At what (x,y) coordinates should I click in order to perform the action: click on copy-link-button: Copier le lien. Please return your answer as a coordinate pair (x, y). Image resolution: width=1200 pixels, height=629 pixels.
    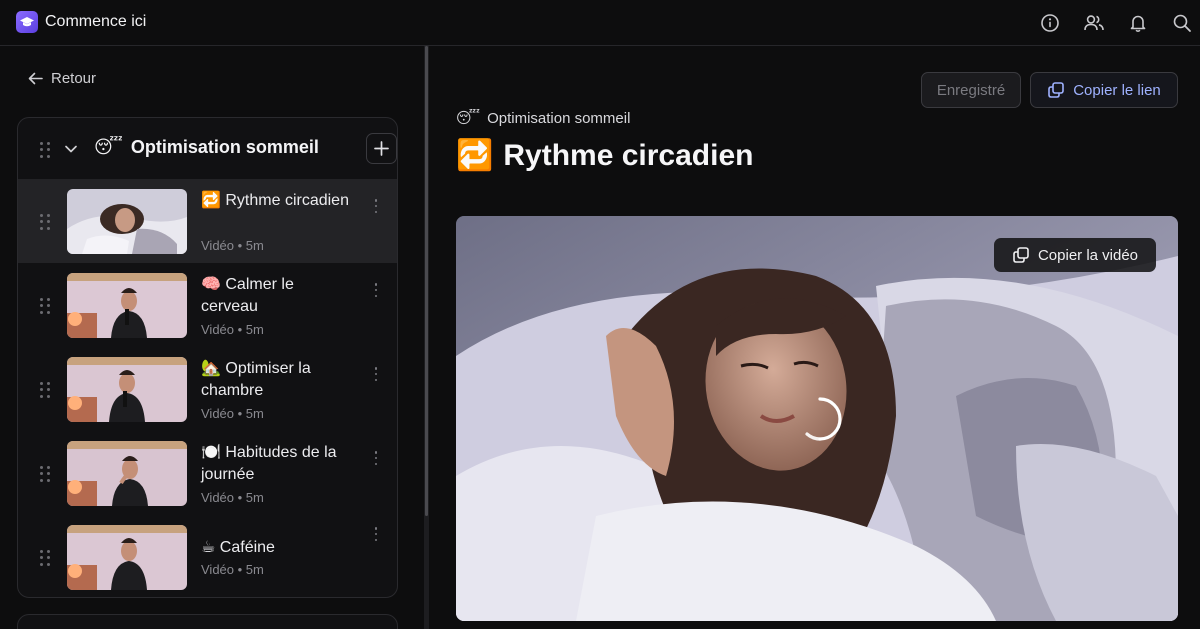
    Looking at the image, I should click on (1104, 90).